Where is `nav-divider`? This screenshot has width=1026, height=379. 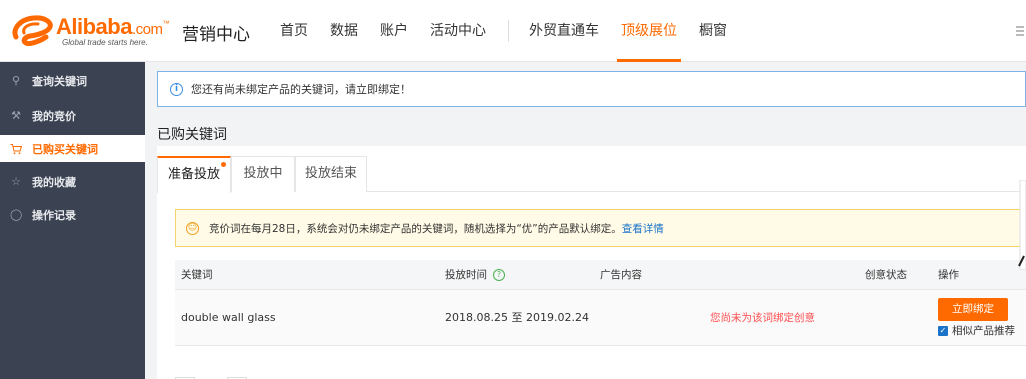 nav-divider is located at coordinates (508, 31).